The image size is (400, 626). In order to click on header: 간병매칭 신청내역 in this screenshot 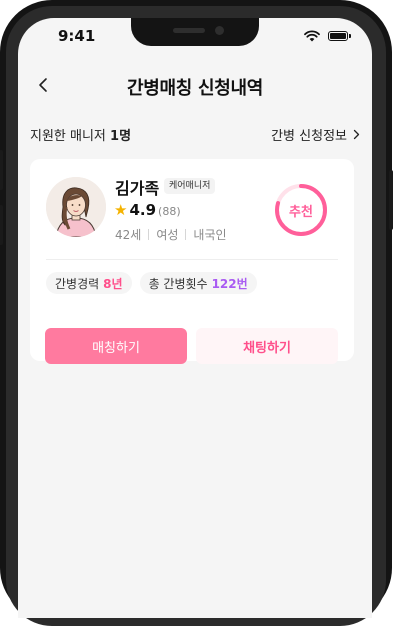, I will do `click(195, 86)`.